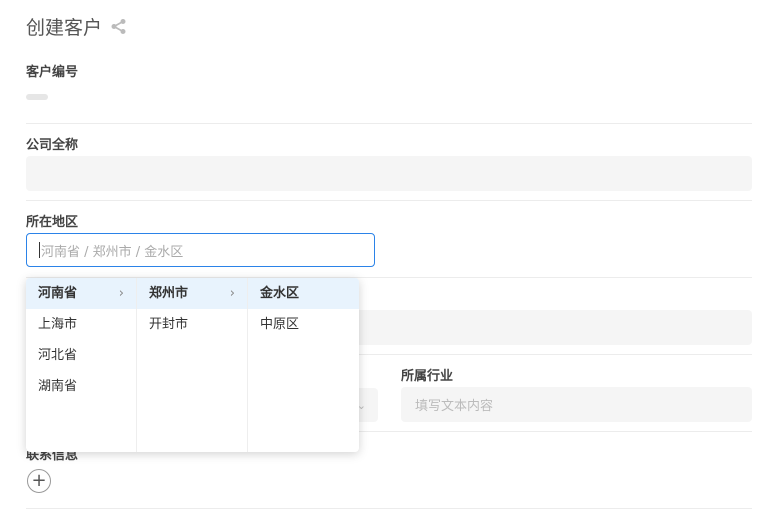 The width and height of the screenshot is (757, 513). I want to click on page-header: 创建客户, so click(76, 26).